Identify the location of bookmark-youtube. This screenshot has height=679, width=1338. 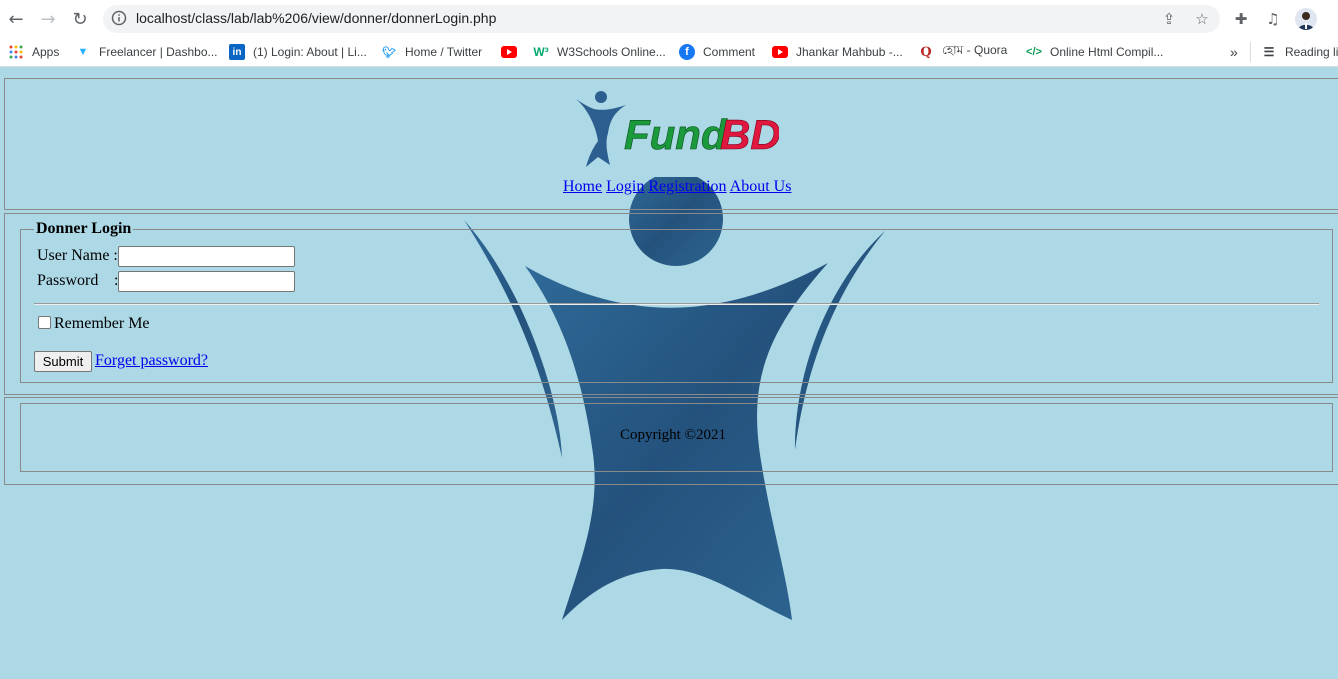
(513, 52).